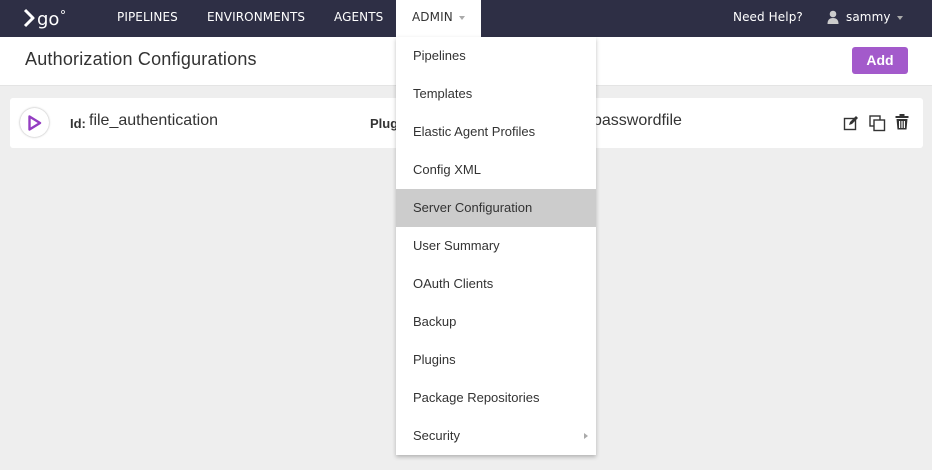 The image size is (932, 470). What do you see at coordinates (637, 120) in the screenshot?
I see `plugin-value: passwordfile` at bounding box center [637, 120].